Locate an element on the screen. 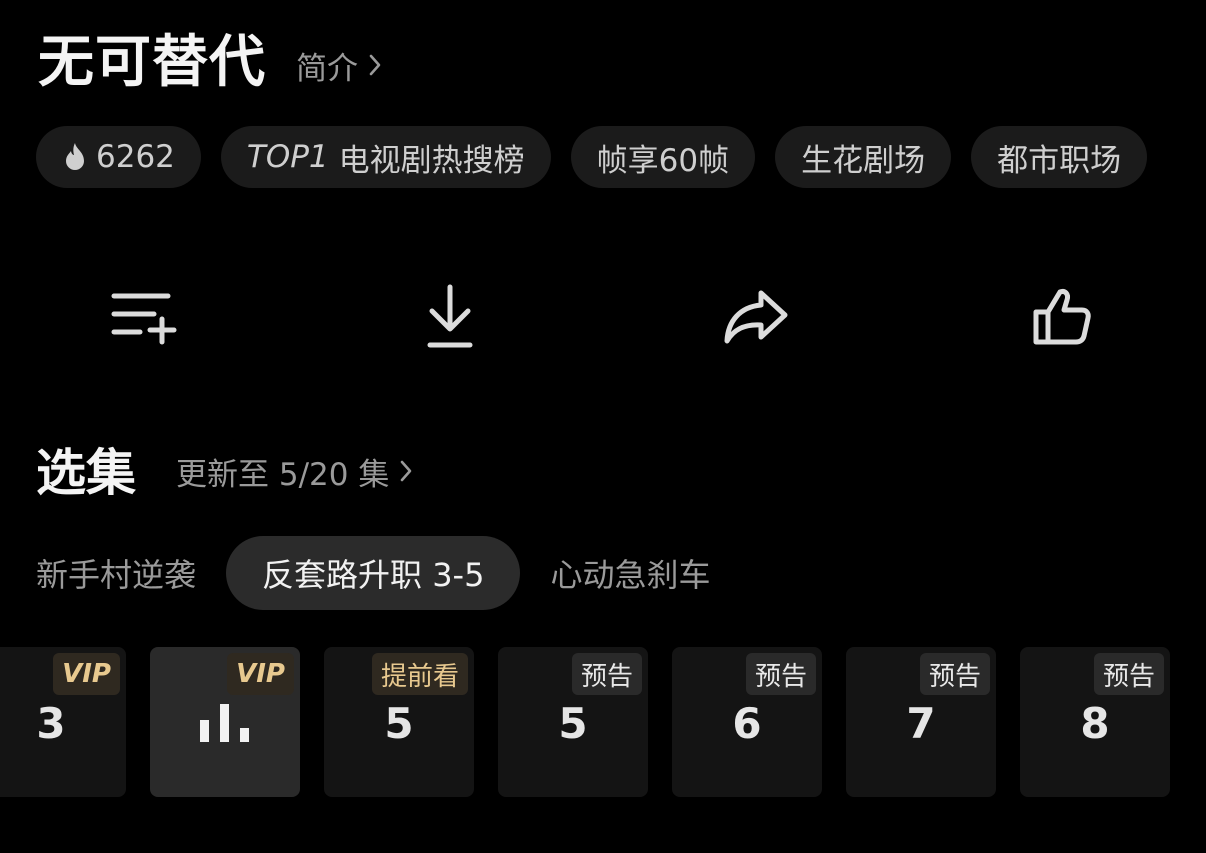  fire-icon is located at coordinates (75, 157).